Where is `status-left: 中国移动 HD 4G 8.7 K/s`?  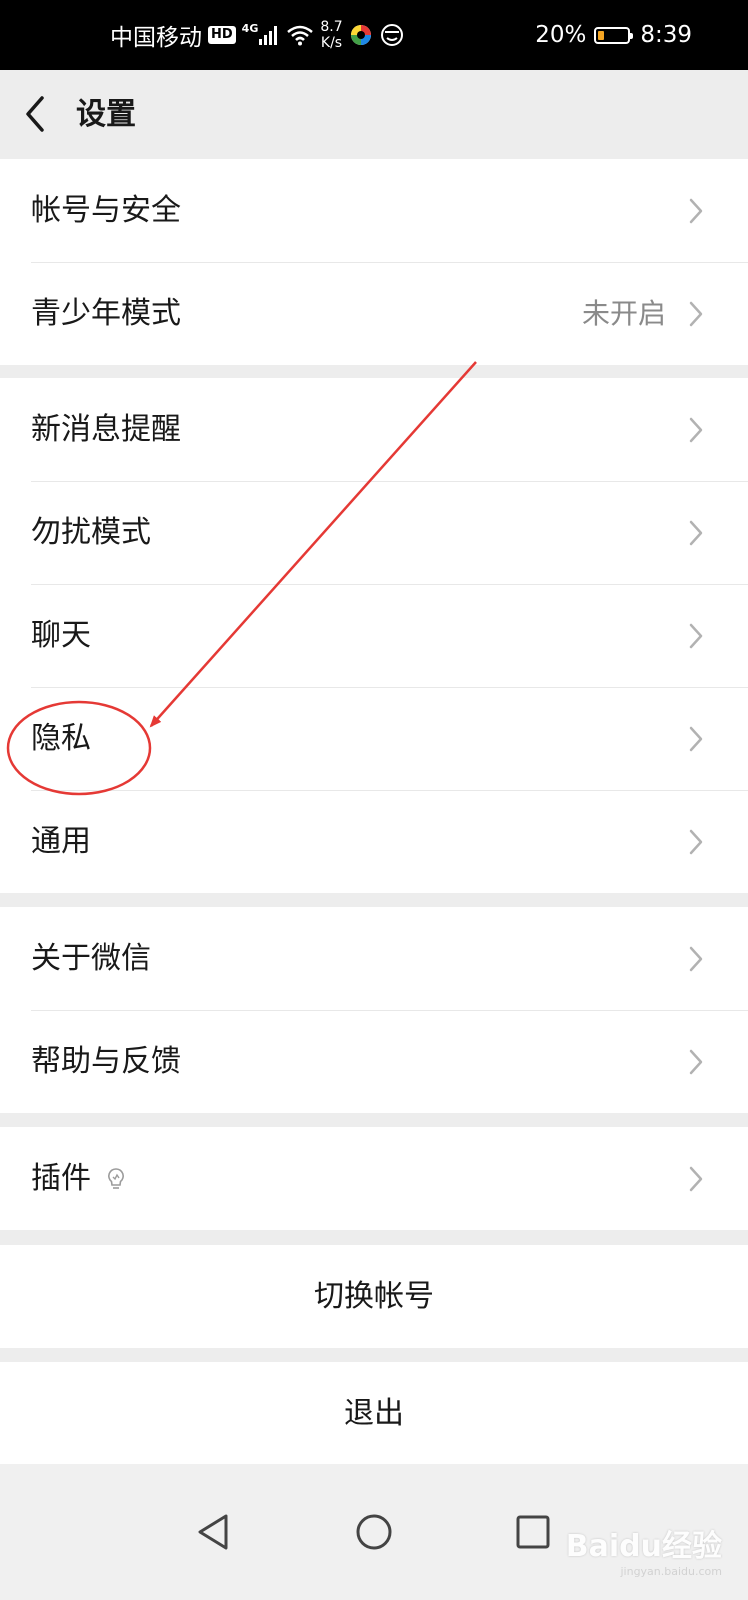
status-left: 中国移动 HD 4G 8.7 K/s is located at coordinates (260, 35).